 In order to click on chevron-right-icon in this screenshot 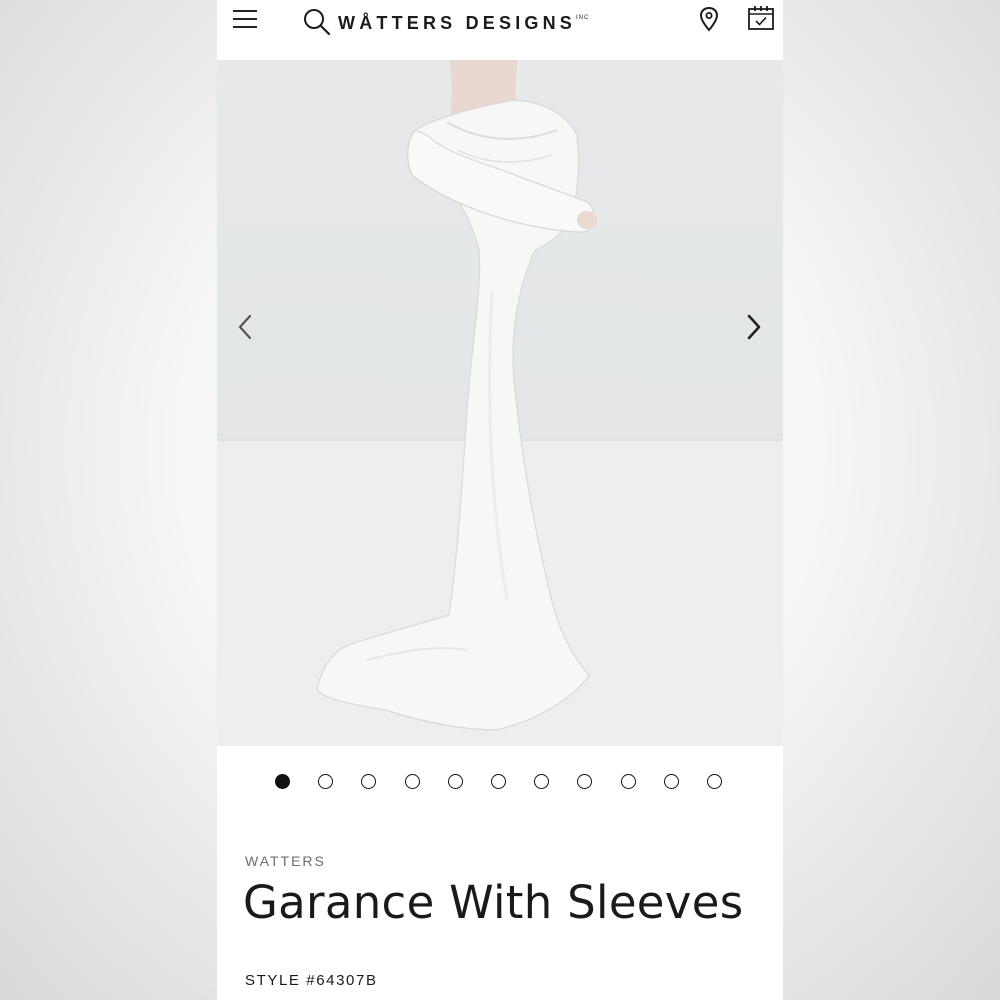, I will do `click(754, 327)`.